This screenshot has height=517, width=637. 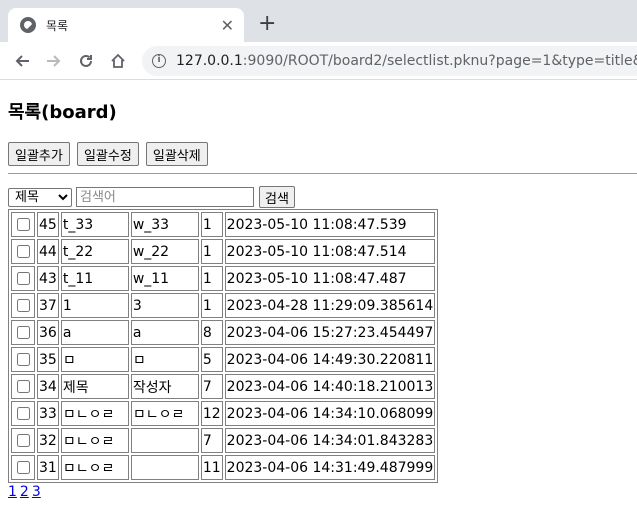 What do you see at coordinates (48, 332) in the screenshot?
I see `row-number: 36` at bounding box center [48, 332].